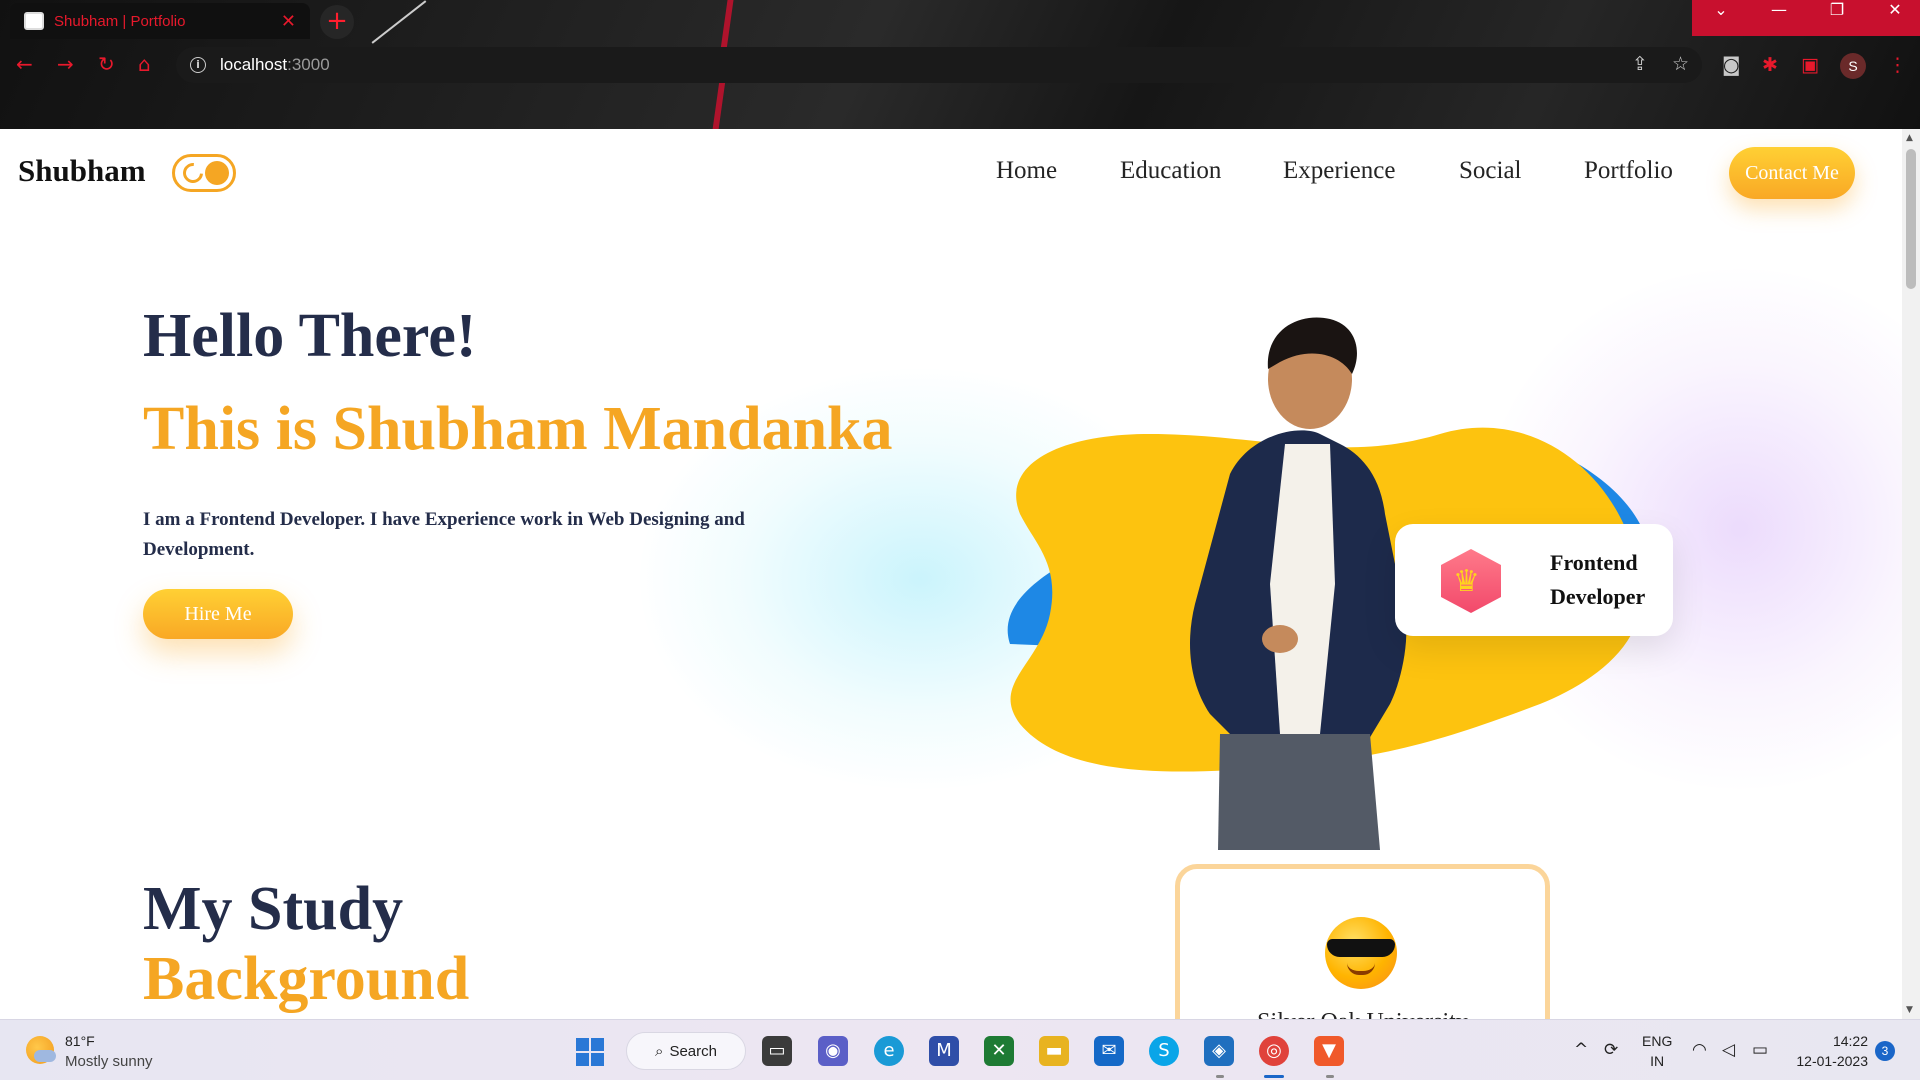 This screenshot has height=1080, width=1920. What do you see at coordinates (82, 171) in the screenshot?
I see `site-logo: Shubham` at bounding box center [82, 171].